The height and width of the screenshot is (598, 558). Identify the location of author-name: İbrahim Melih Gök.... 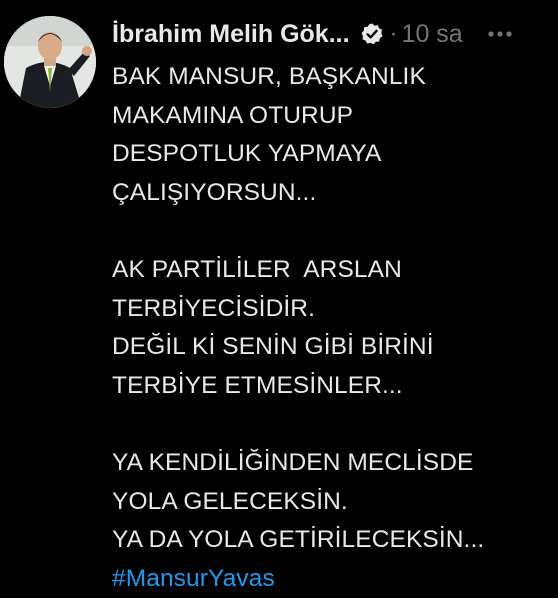
(231, 34).